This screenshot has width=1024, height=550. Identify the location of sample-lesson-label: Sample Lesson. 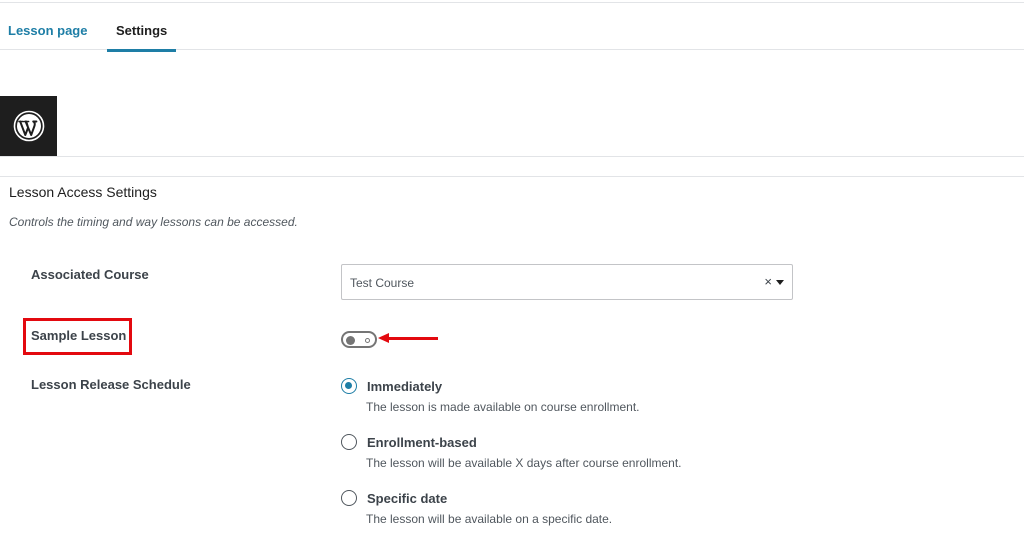
(79, 335).